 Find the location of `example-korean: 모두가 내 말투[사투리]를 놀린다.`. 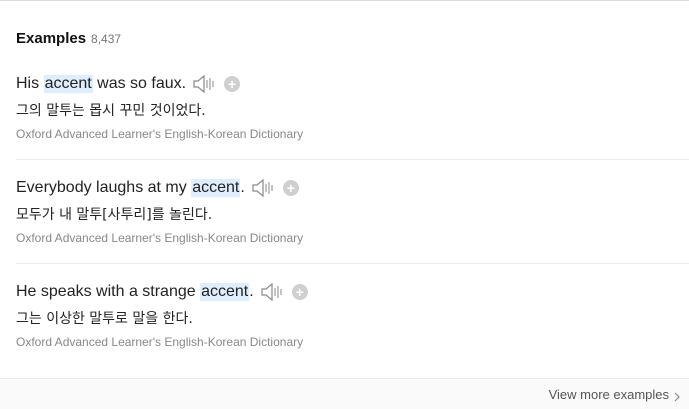

example-korean: 모두가 내 말투[사투리]를 놀린다. is located at coordinates (114, 215).